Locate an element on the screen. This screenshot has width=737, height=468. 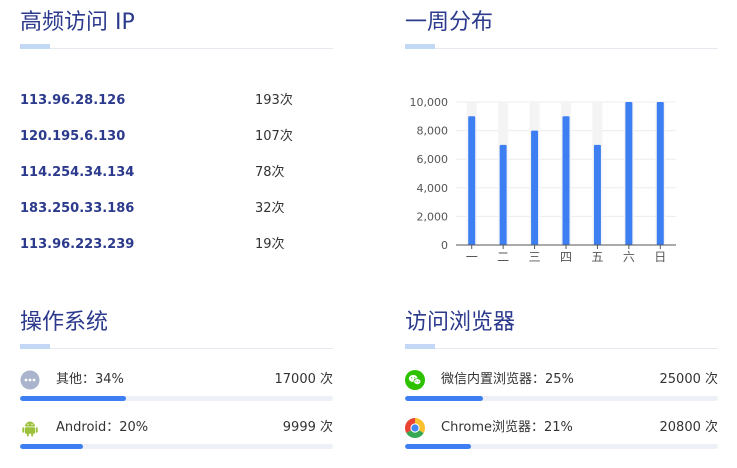
os-item-label: Android：20% is located at coordinates (102, 427).